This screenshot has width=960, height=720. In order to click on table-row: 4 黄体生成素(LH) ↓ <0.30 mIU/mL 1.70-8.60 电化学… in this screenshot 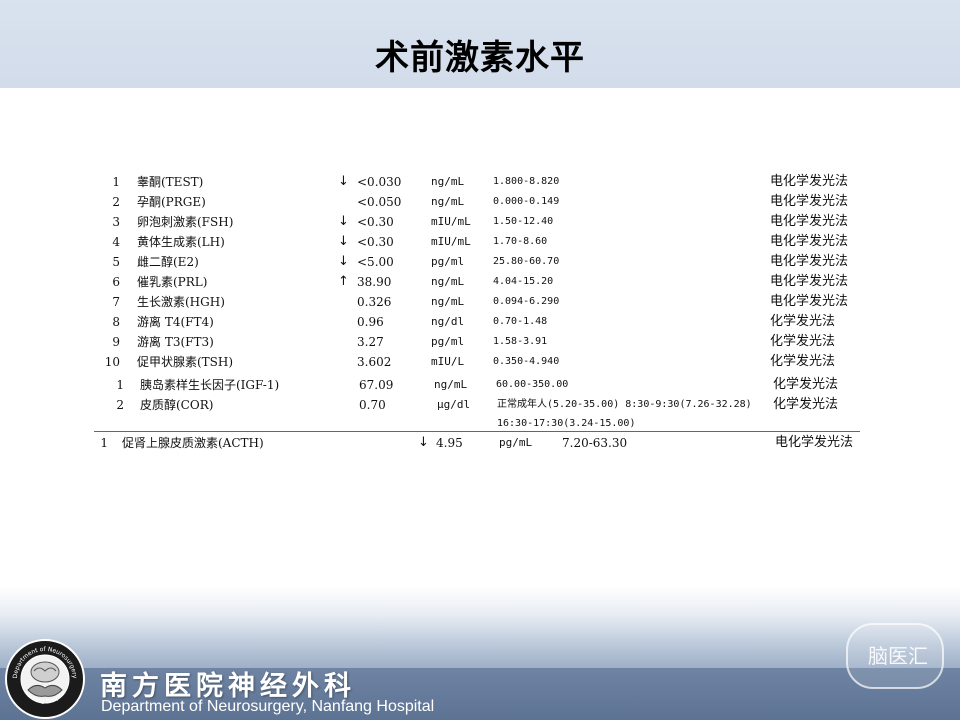, I will do `click(480, 242)`.